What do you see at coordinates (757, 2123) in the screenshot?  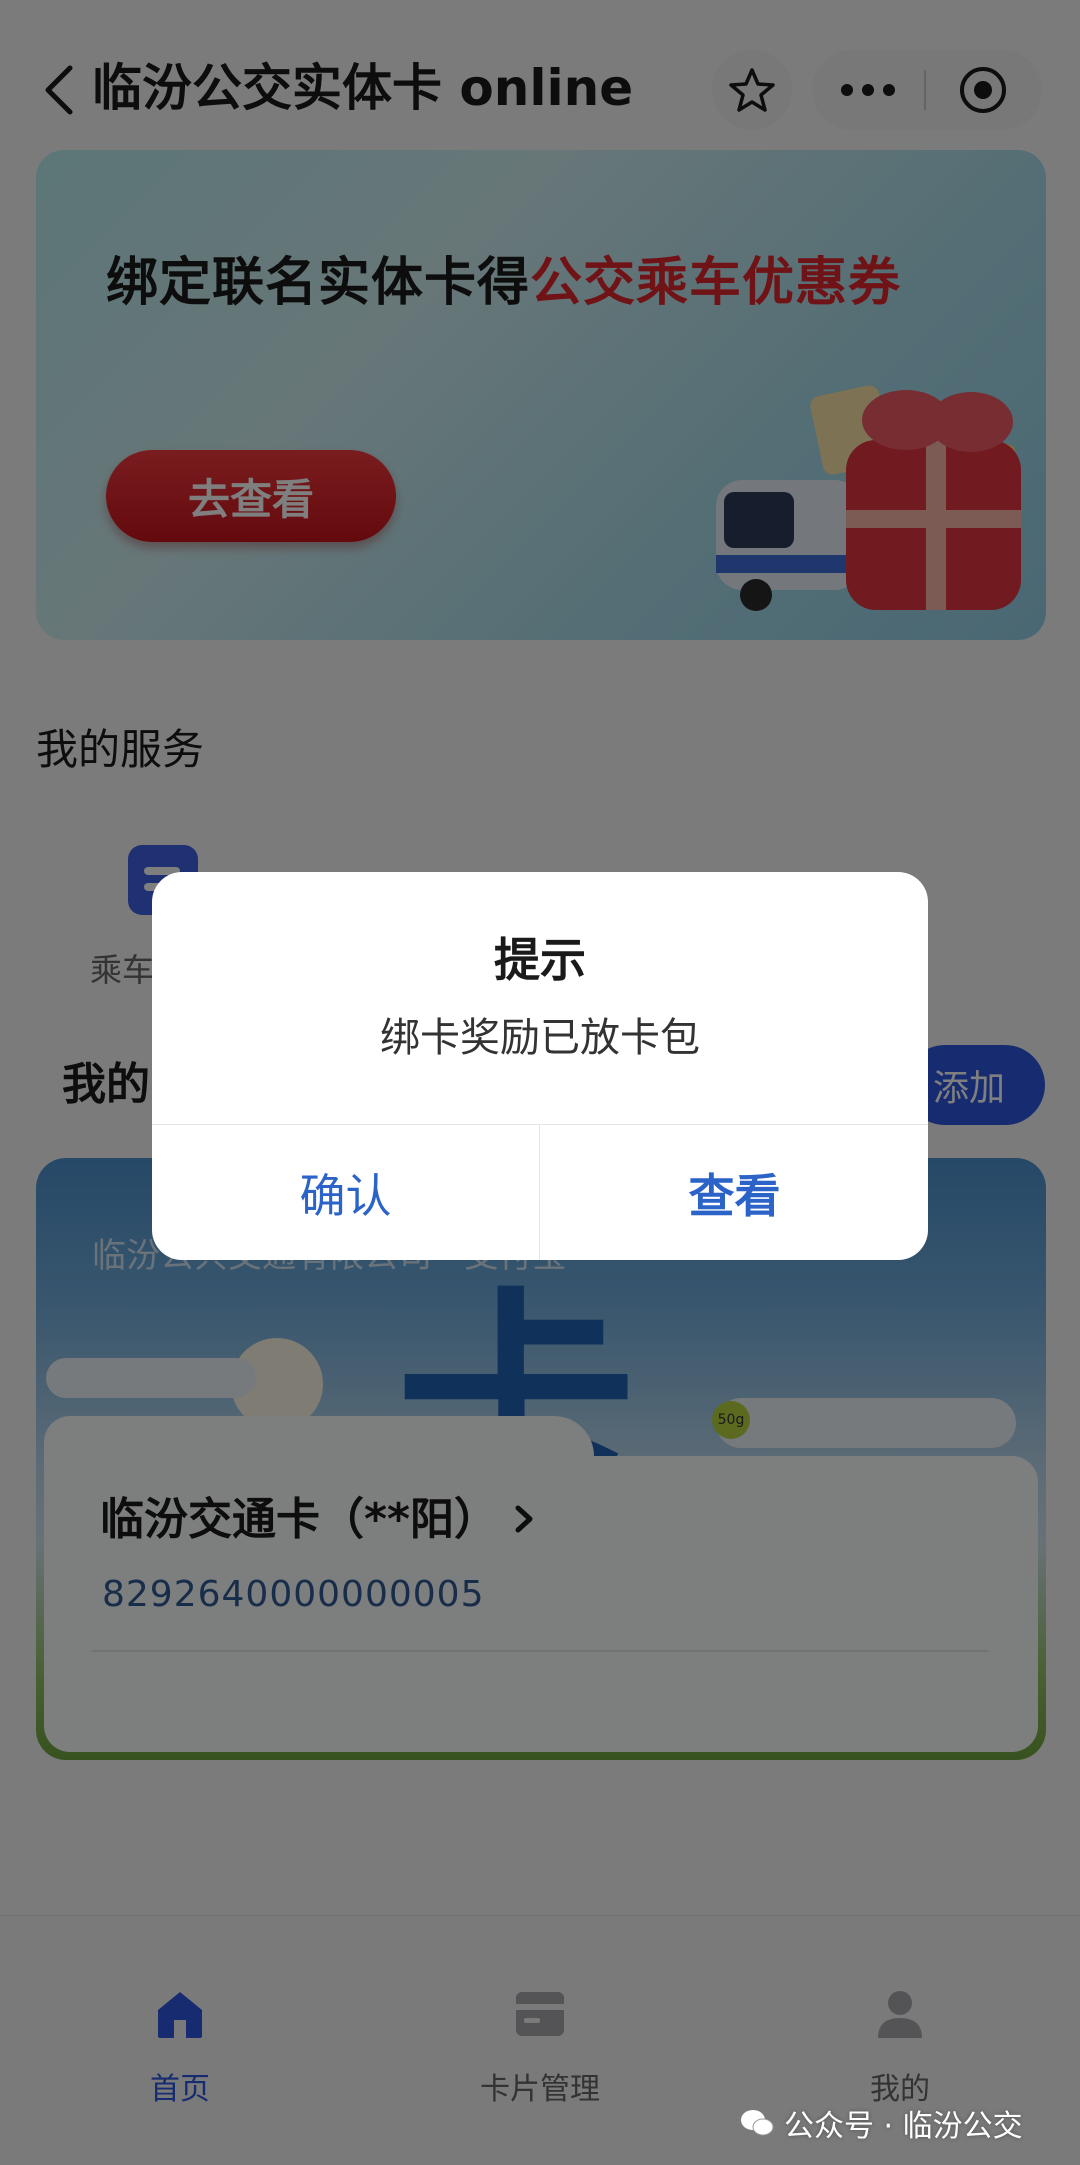 I see `wechat-logo-icon` at bounding box center [757, 2123].